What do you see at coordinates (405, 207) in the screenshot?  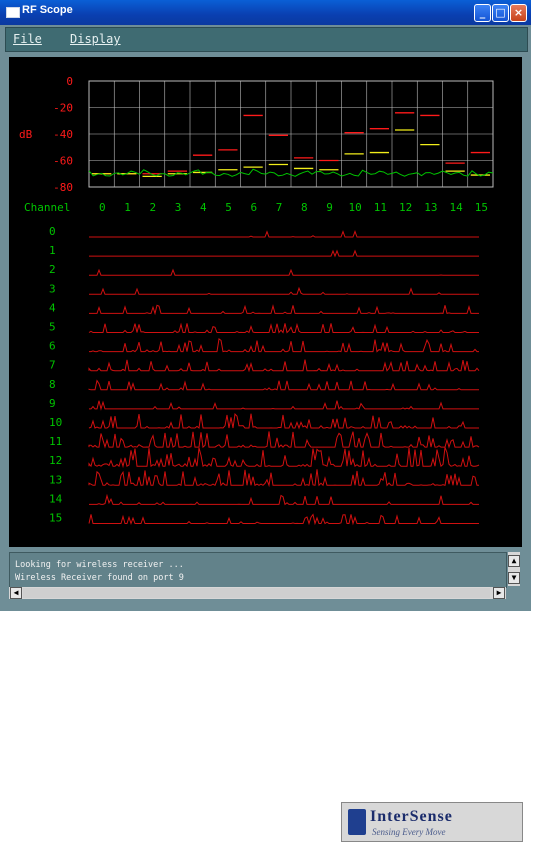 I see `channel-tick-label: 12` at bounding box center [405, 207].